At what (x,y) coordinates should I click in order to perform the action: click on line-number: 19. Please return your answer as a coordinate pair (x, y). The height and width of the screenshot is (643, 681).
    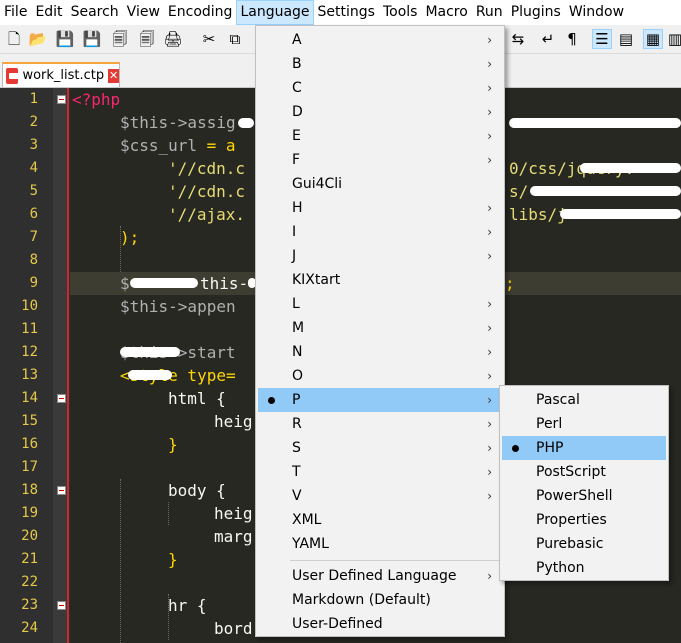
    Looking at the image, I should click on (29, 513).